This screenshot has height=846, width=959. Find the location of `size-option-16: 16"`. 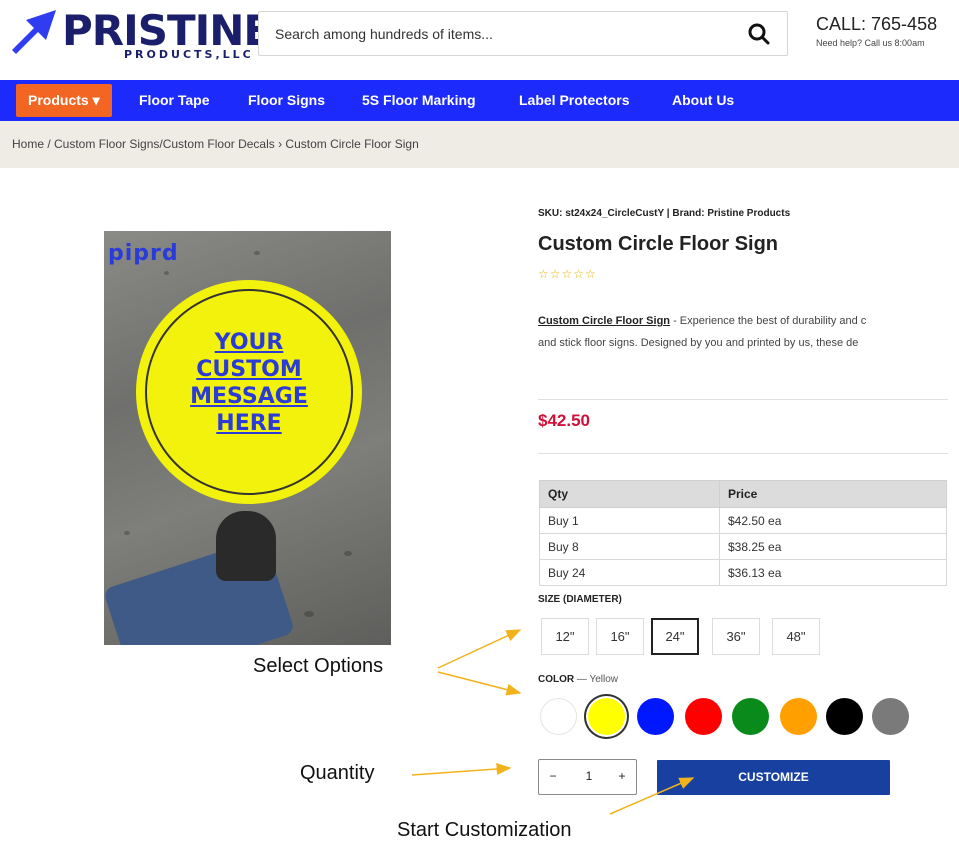

size-option-16: 16" is located at coordinates (620, 636).